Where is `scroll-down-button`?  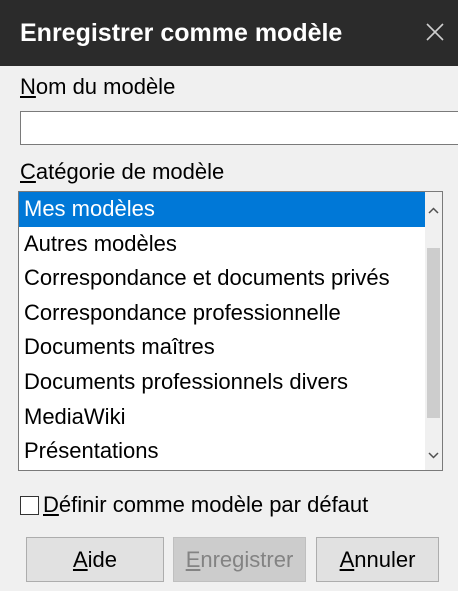
scroll-down-button is located at coordinates (433, 455).